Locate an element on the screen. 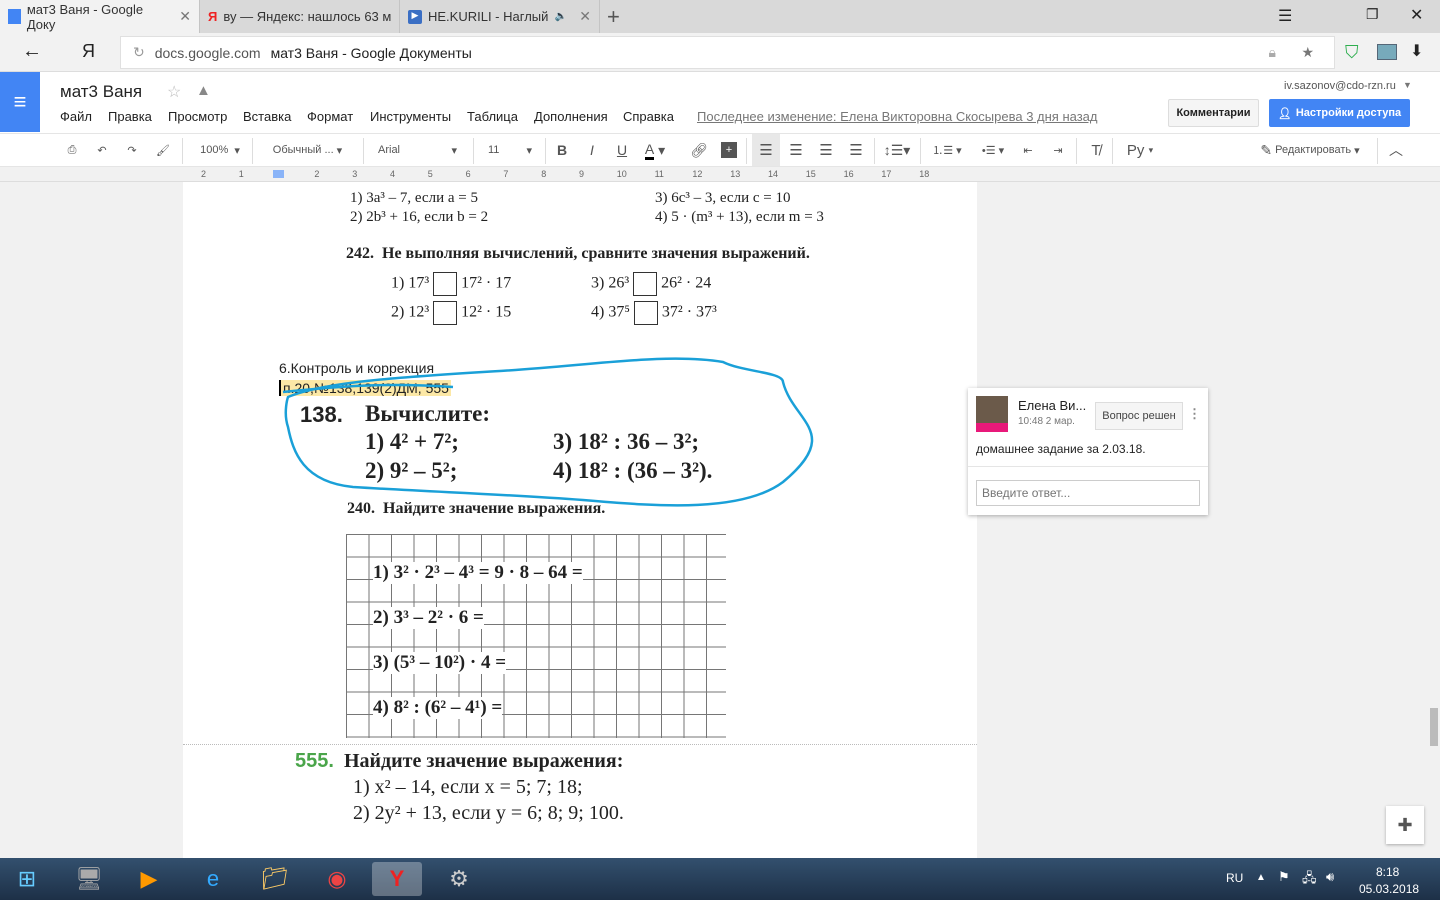 Image resolution: width=1440 pixels, height=900 pixels. download-icon: ⬇ is located at coordinates (1416, 51).